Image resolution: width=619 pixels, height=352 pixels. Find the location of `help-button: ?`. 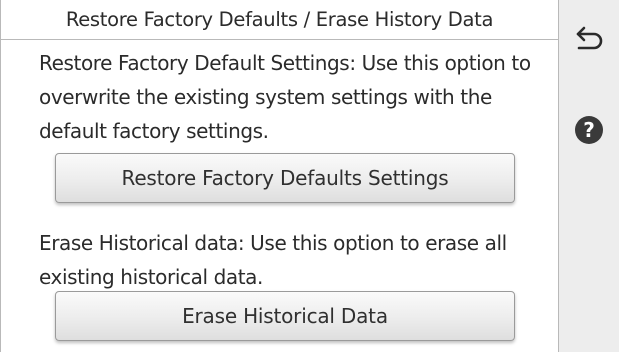

help-button: ? is located at coordinates (589, 130).